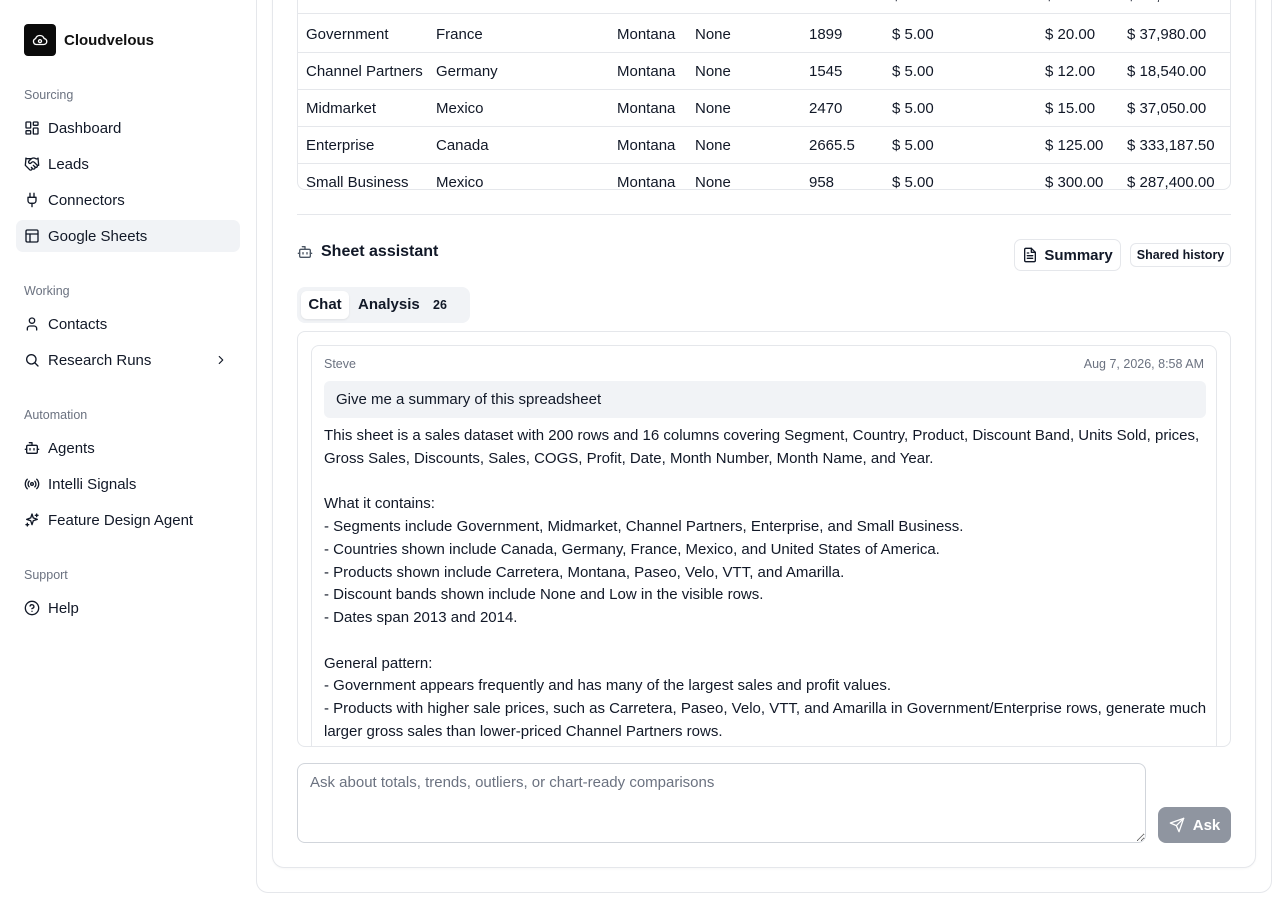 This screenshot has width=1280, height=900. I want to click on cell-segment: Small Business, so click(357, 182).